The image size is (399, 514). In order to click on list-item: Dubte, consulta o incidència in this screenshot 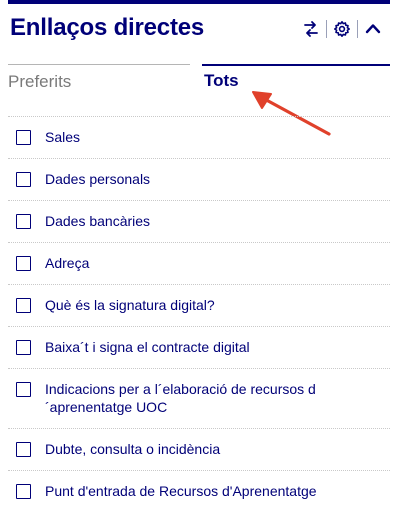, I will do `click(199, 449)`.